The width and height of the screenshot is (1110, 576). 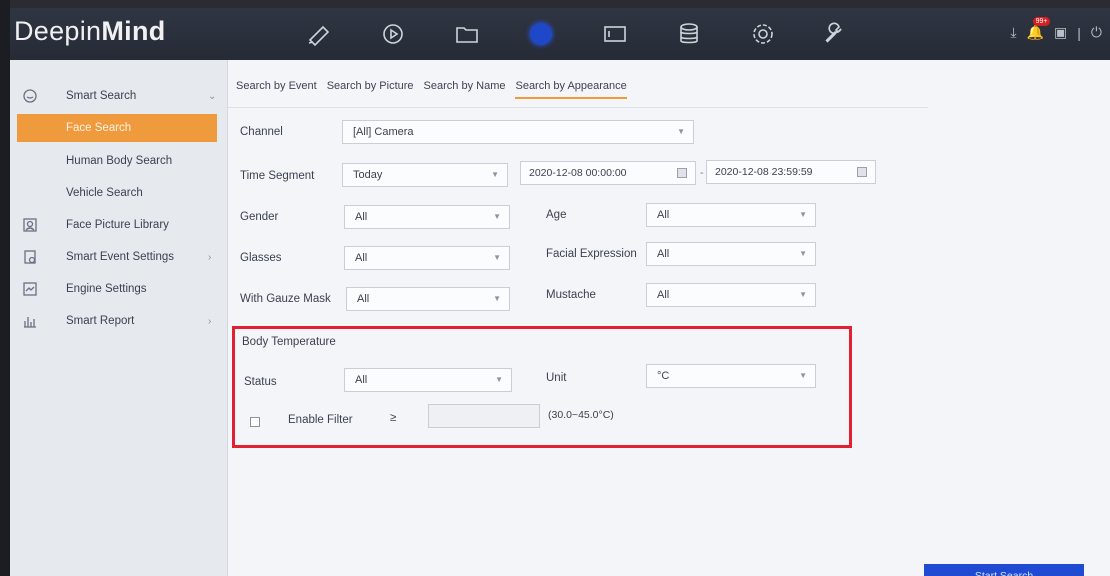 What do you see at coordinates (90, 31) in the screenshot?
I see `app-logo: DeepinMind` at bounding box center [90, 31].